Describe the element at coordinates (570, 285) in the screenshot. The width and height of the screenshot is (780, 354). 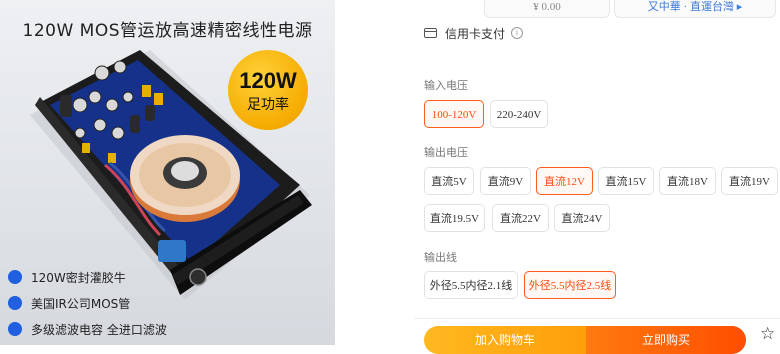
I see `option-output-cable: 外径5.5内径2.5线` at that location.